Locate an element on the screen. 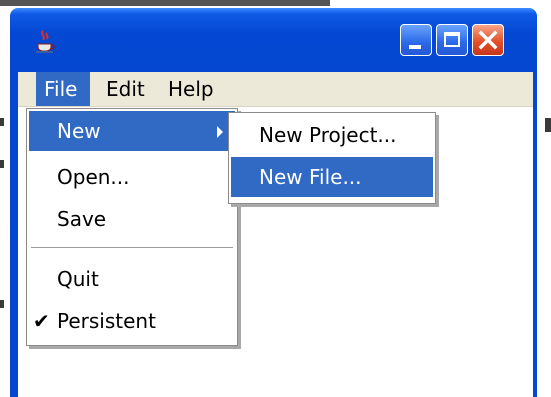  menu-item-save: Save is located at coordinates (132, 219).